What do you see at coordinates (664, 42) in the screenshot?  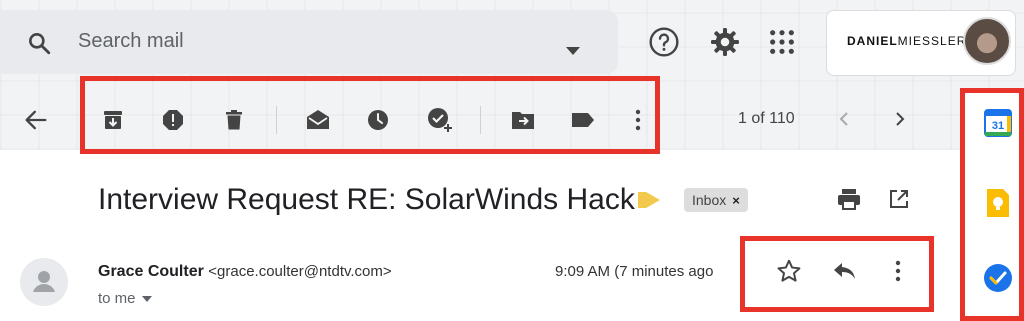 I see `help-icon` at bounding box center [664, 42].